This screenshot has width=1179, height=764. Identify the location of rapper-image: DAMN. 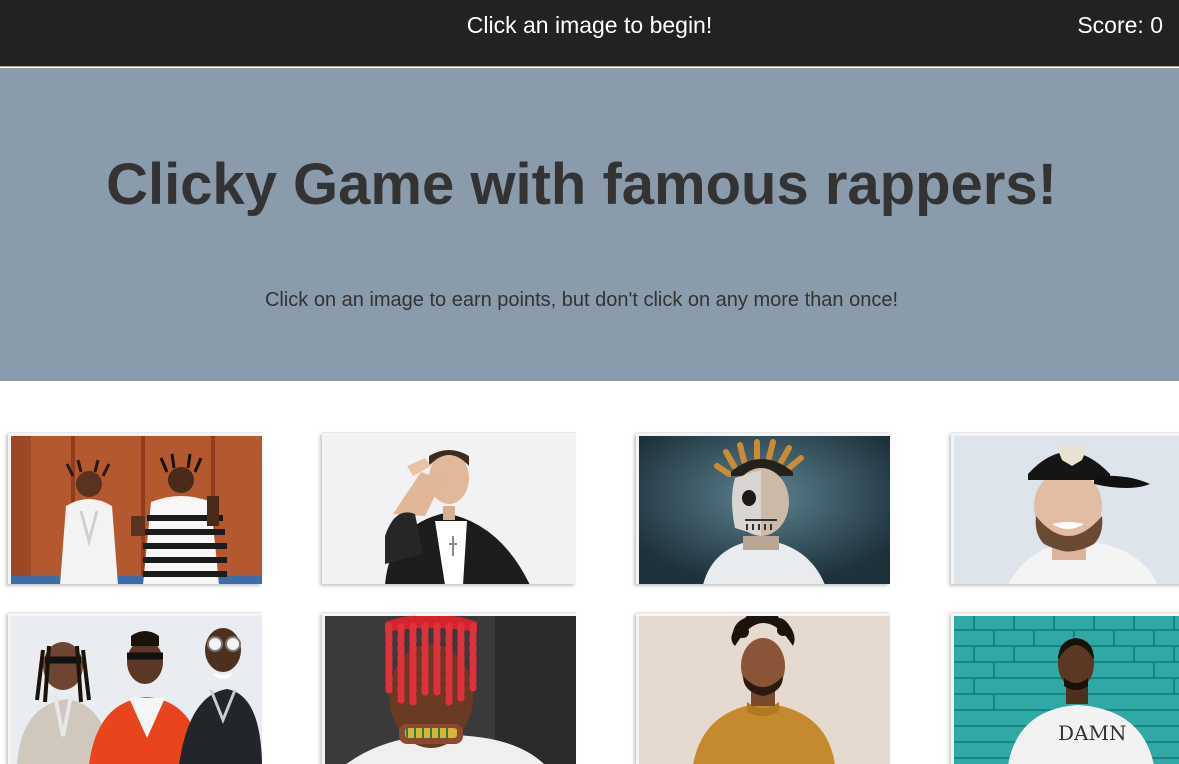
(1066, 690).